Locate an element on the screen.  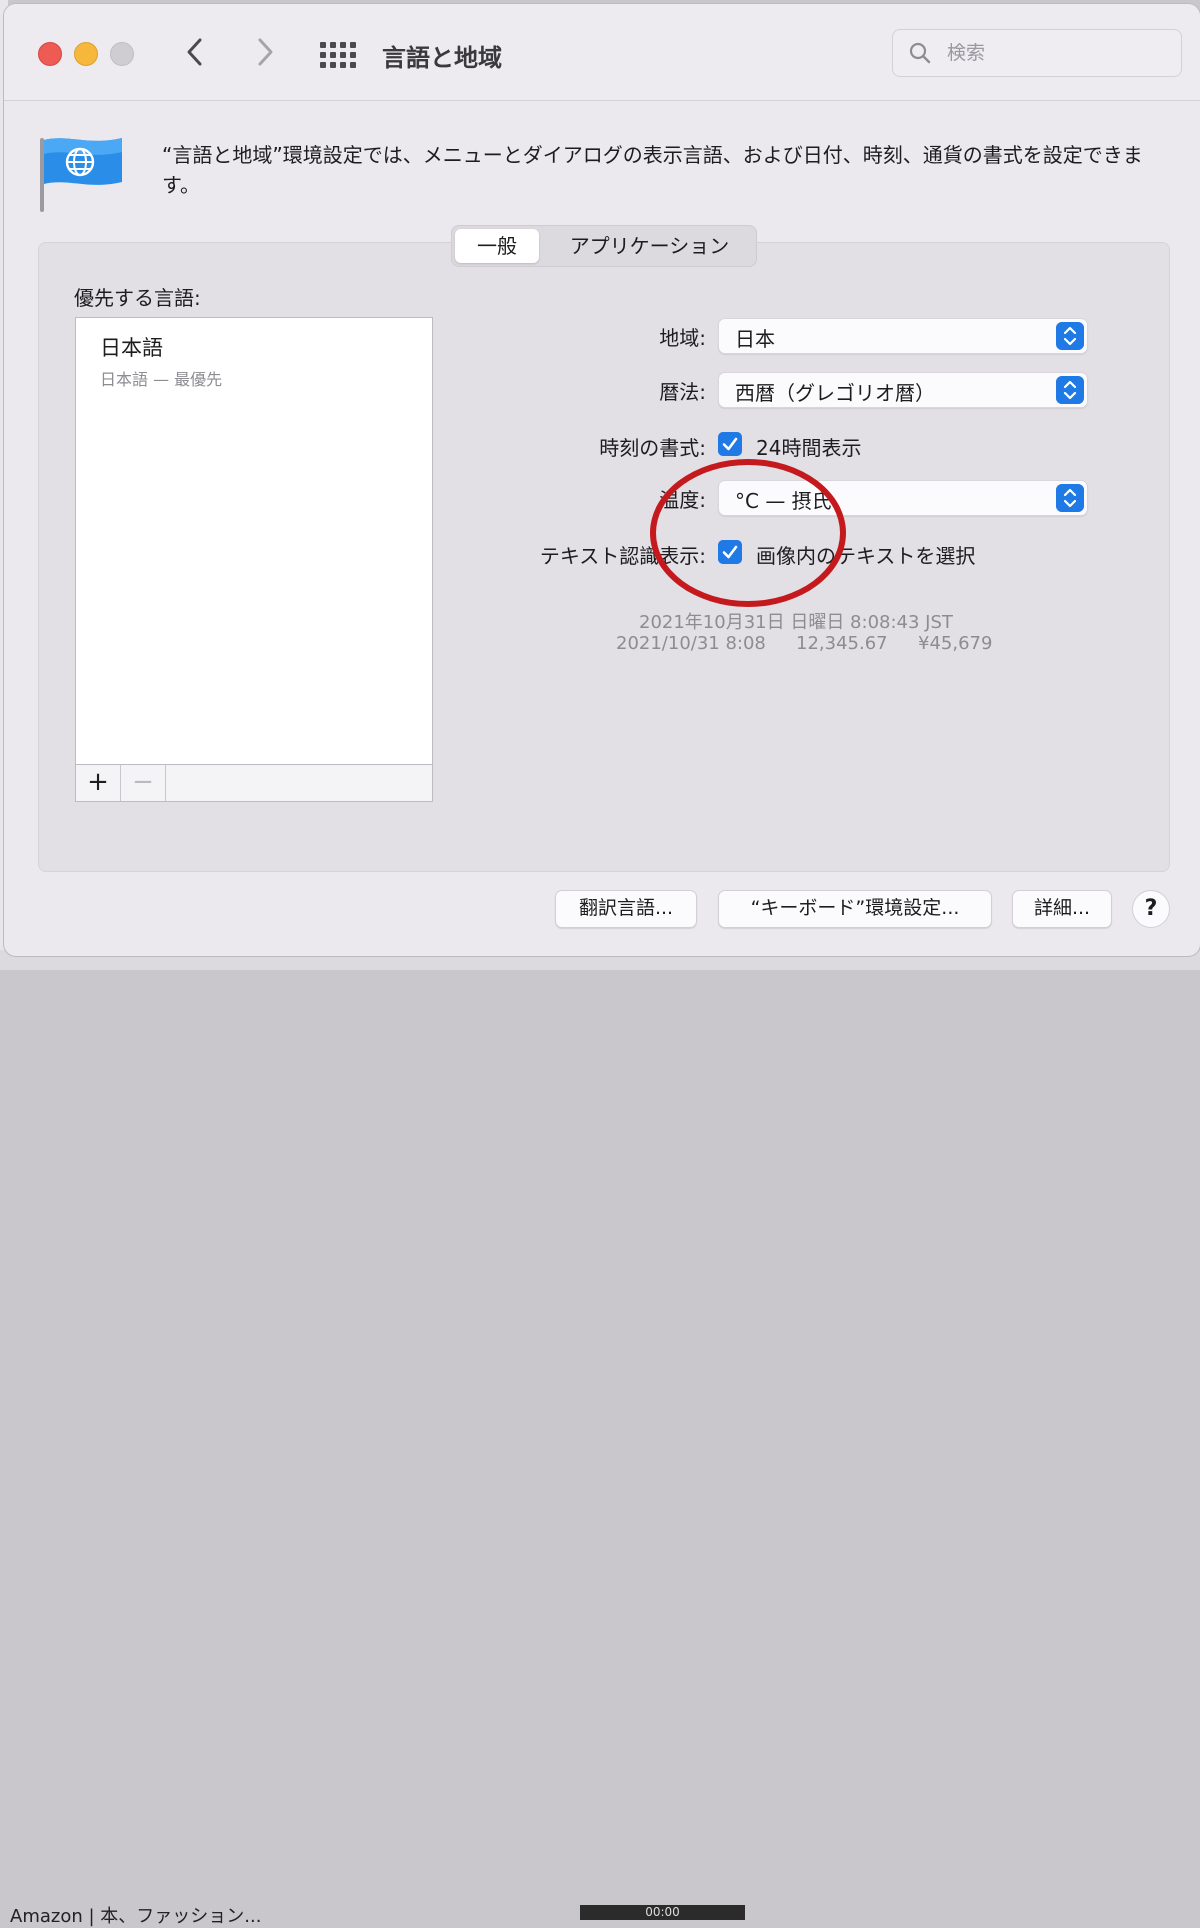
language-list-toolbar: + − is located at coordinates (254, 783).